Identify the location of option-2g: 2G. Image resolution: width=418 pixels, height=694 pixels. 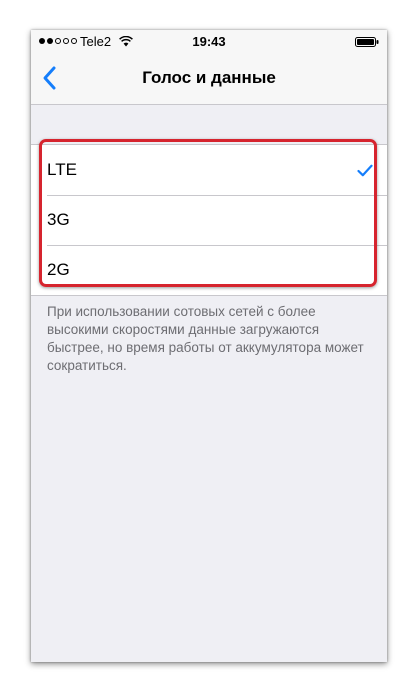
(209, 270).